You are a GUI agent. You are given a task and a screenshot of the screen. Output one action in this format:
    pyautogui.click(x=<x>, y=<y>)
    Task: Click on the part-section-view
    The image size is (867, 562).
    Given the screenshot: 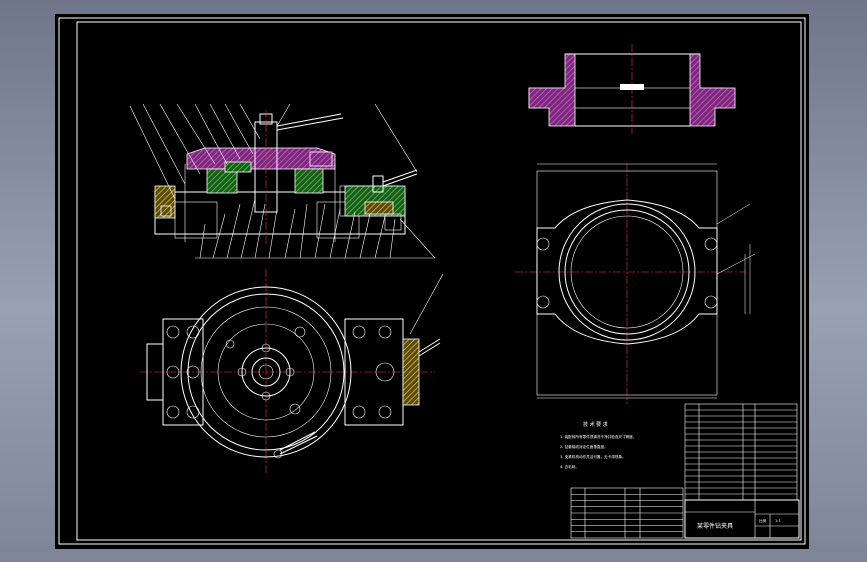 What is the action you would take?
    pyautogui.click(x=632, y=89)
    